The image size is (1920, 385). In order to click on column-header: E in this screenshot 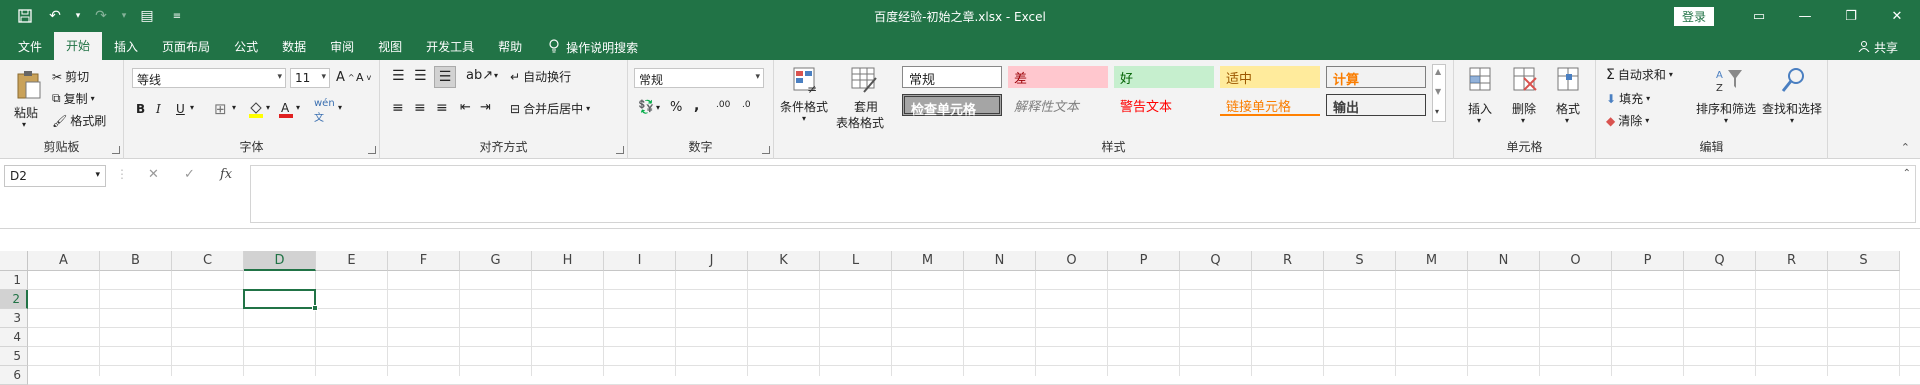, I will do `click(352, 261)`.